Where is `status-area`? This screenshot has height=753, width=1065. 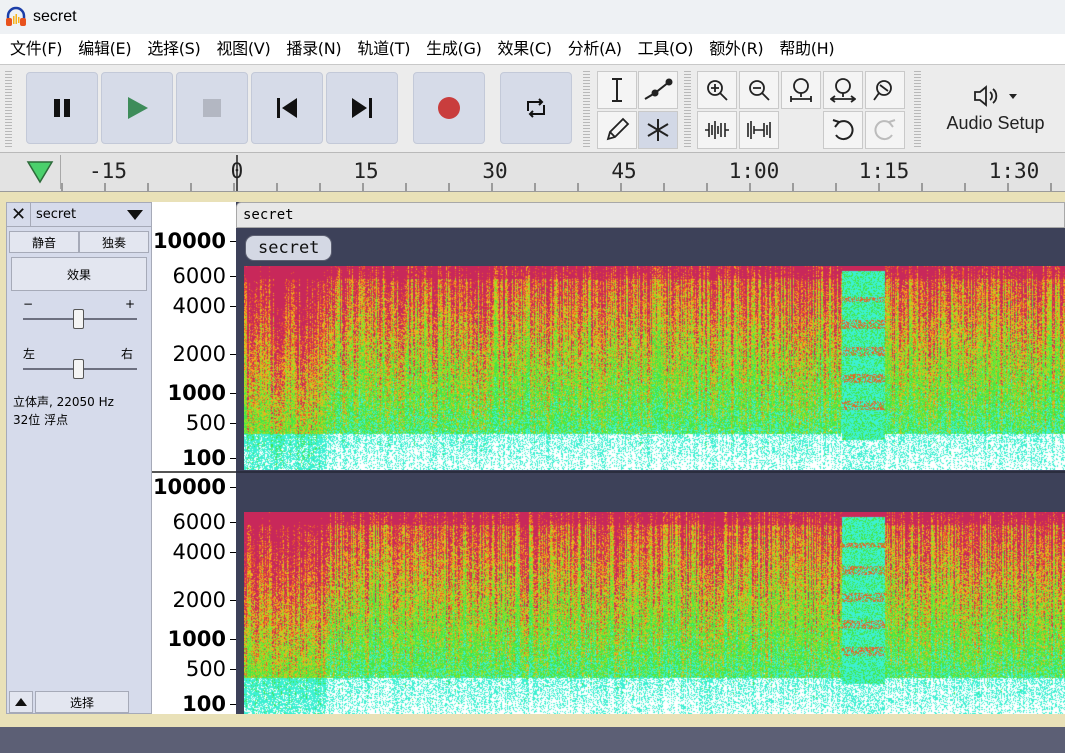 status-area is located at coordinates (532, 740).